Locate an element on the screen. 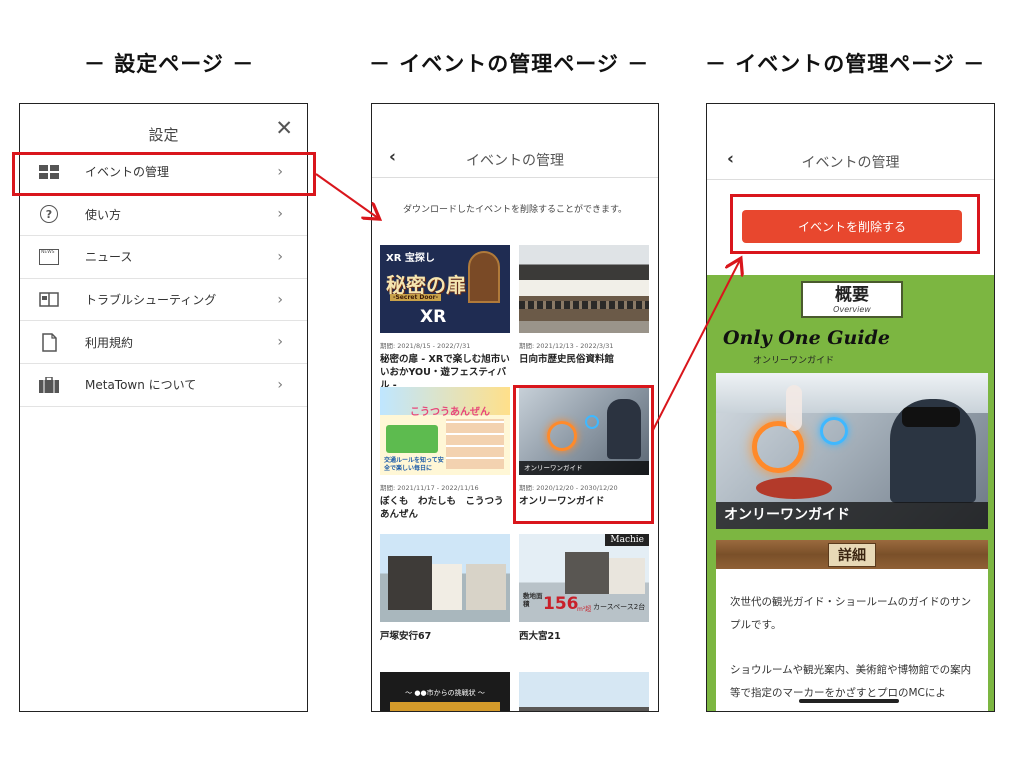  overview-subtitle: Overview is located at coordinates (852, 309).